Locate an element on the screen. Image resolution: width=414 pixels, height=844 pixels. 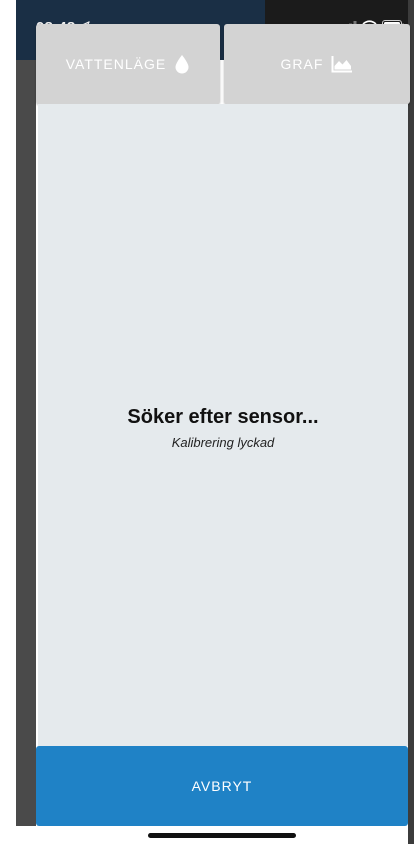
tab-water-level-label: VATTENLÄGE is located at coordinates (116, 64).